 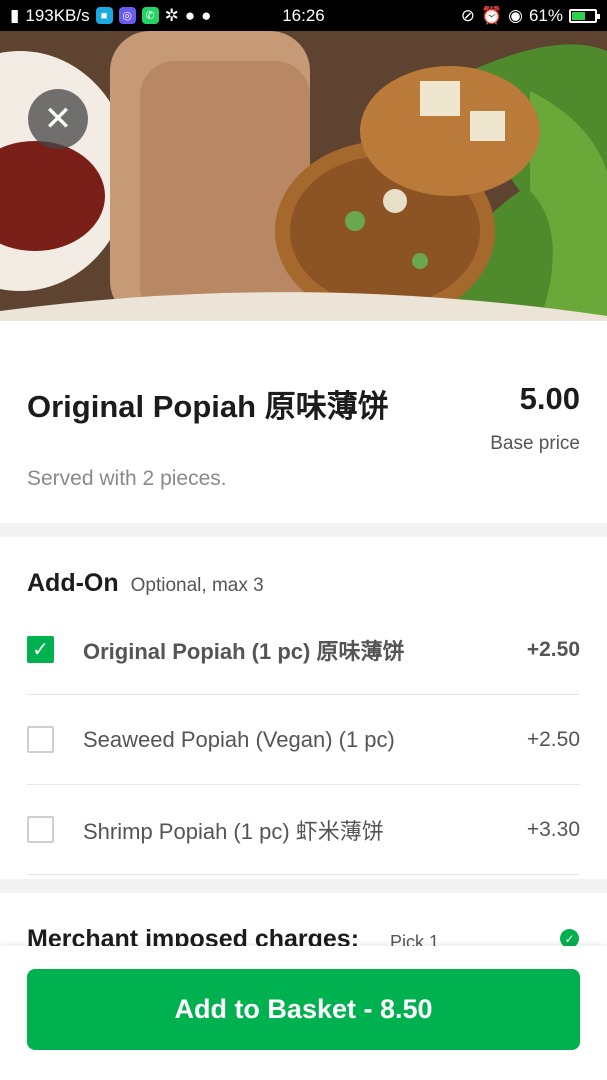 What do you see at coordinates (535, 443) in the screenshot?
I see `base-price-label: Base price` at bounding box center [535, 443].